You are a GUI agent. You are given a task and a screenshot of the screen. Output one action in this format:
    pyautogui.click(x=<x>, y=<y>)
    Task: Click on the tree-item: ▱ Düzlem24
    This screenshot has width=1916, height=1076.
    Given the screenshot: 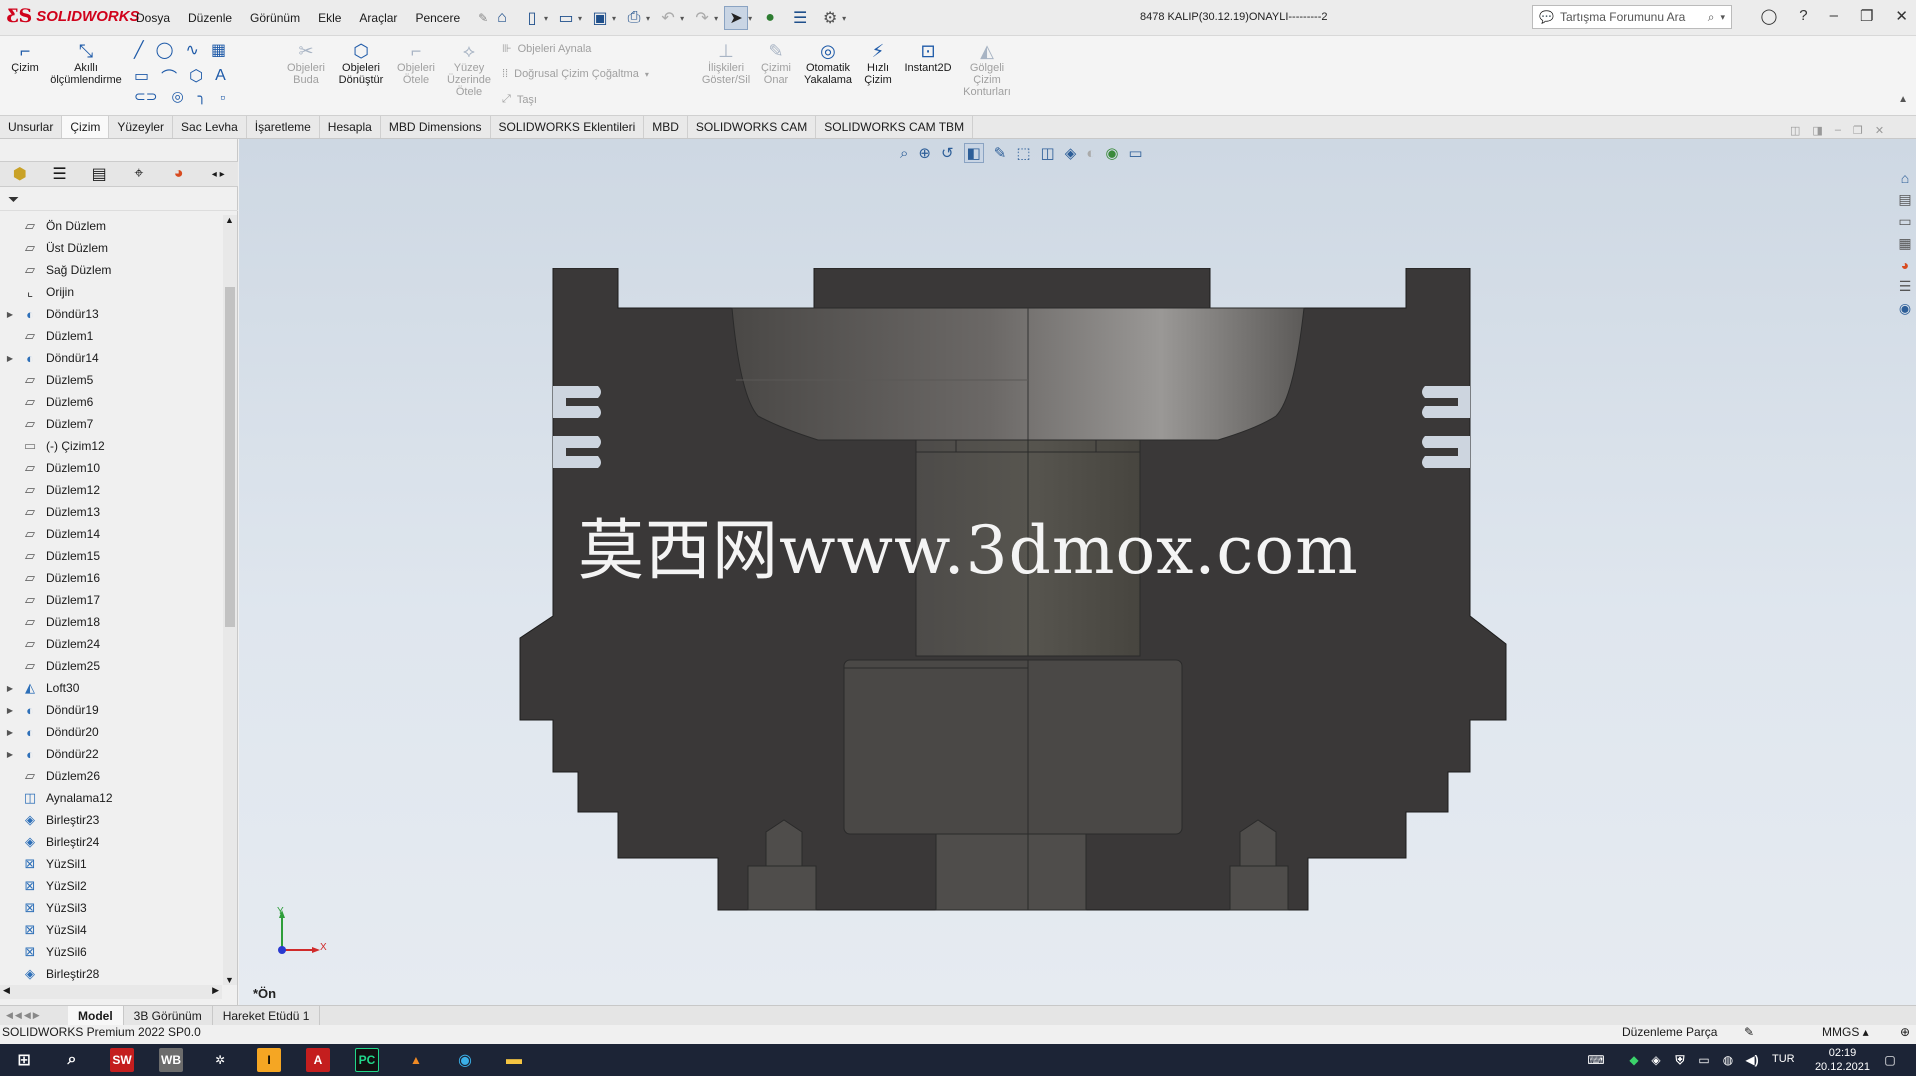 What is the action you would take?
    pyautogui.click(x=111, y=644)
    